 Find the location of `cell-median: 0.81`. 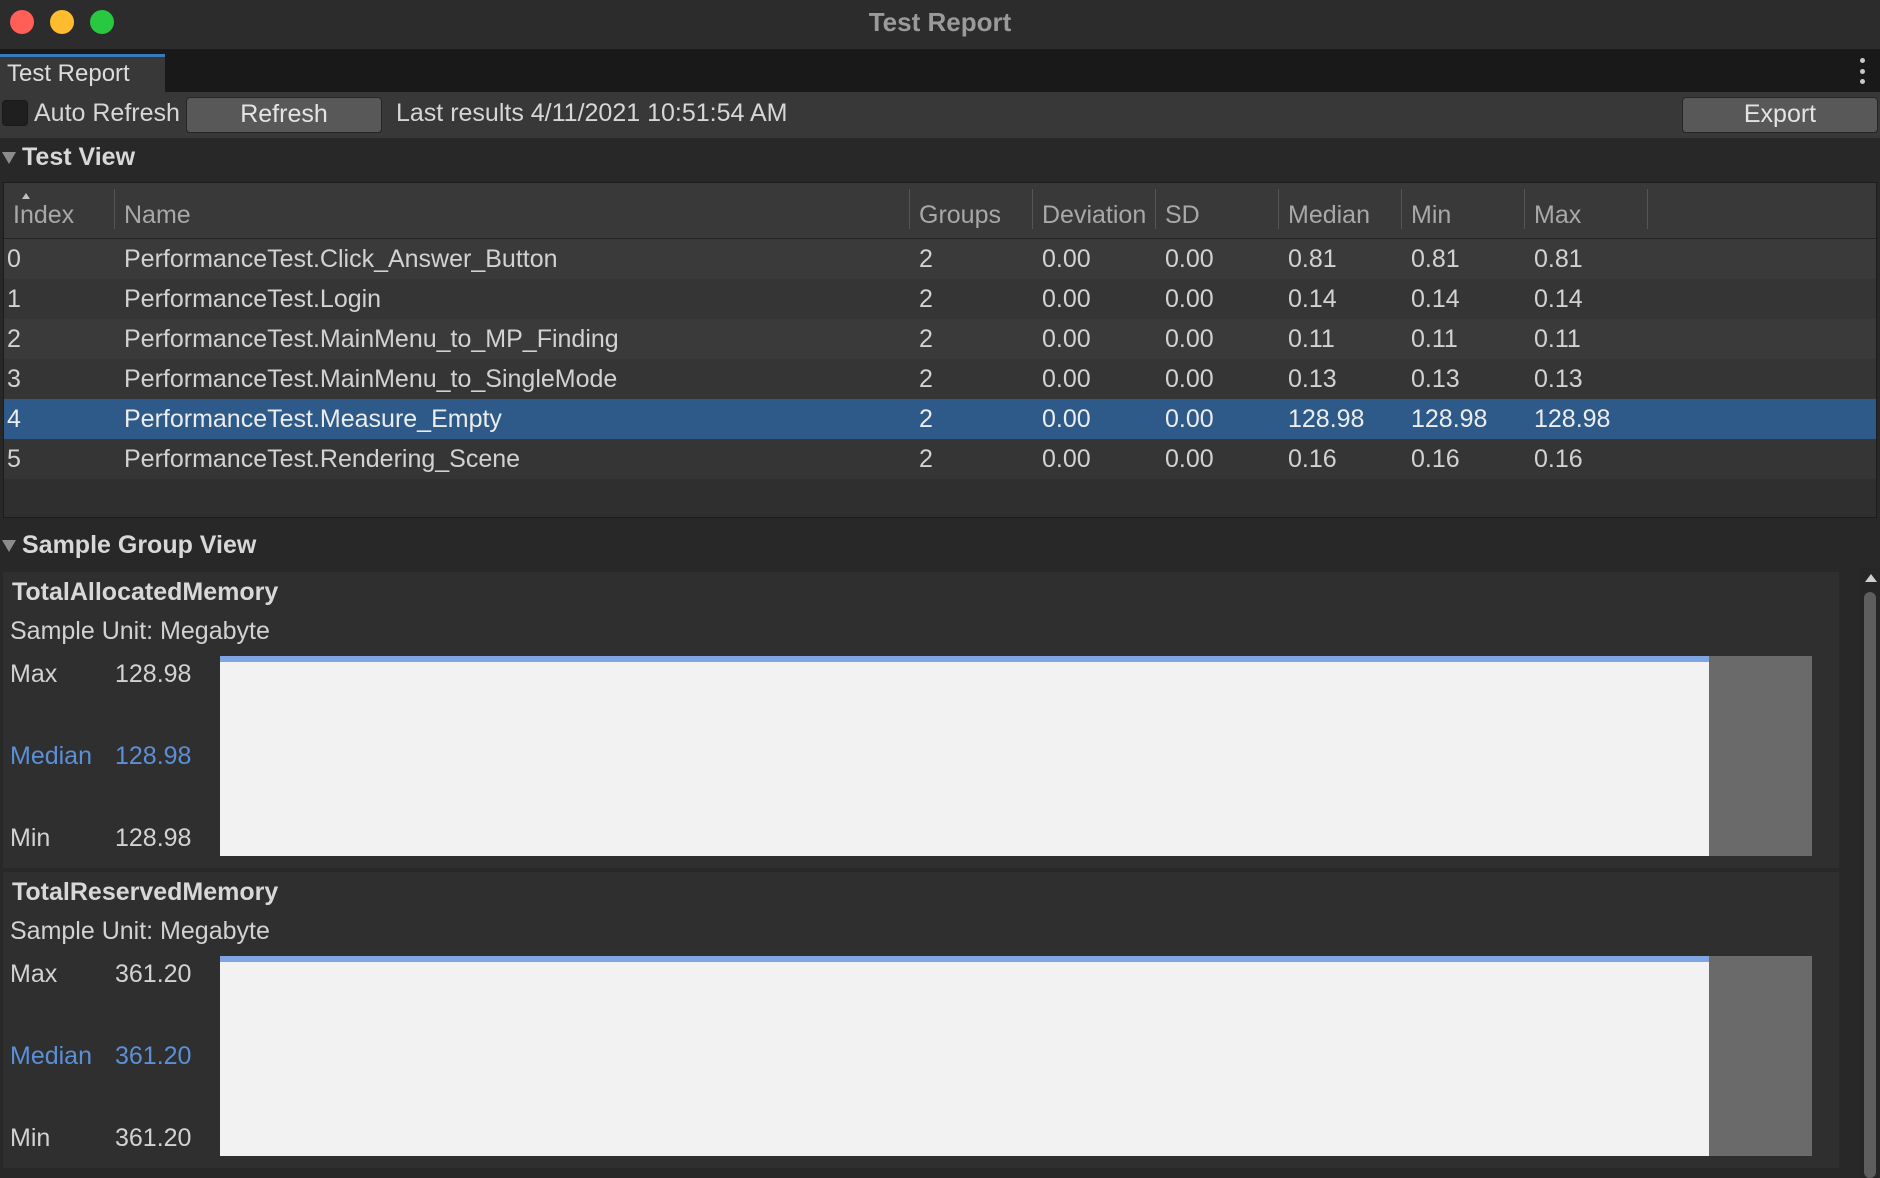

cell-median: 0.81 is located at coordinates (1312, 259).